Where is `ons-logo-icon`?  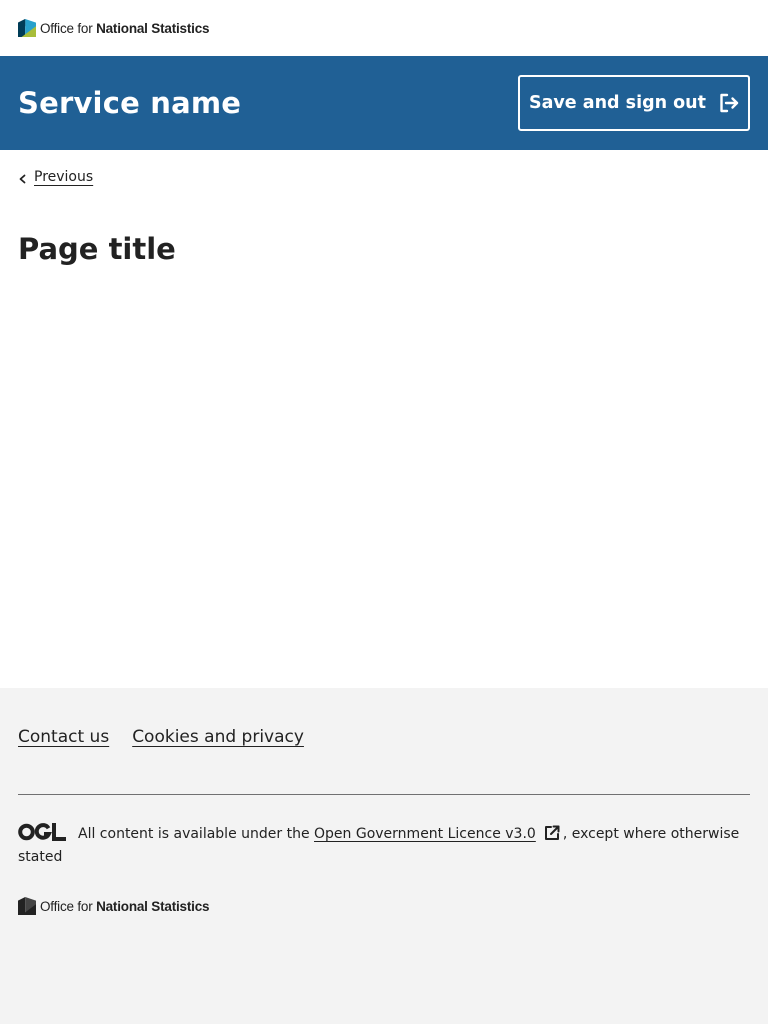
ons-logo-icon is located at coordinates (27, 28).